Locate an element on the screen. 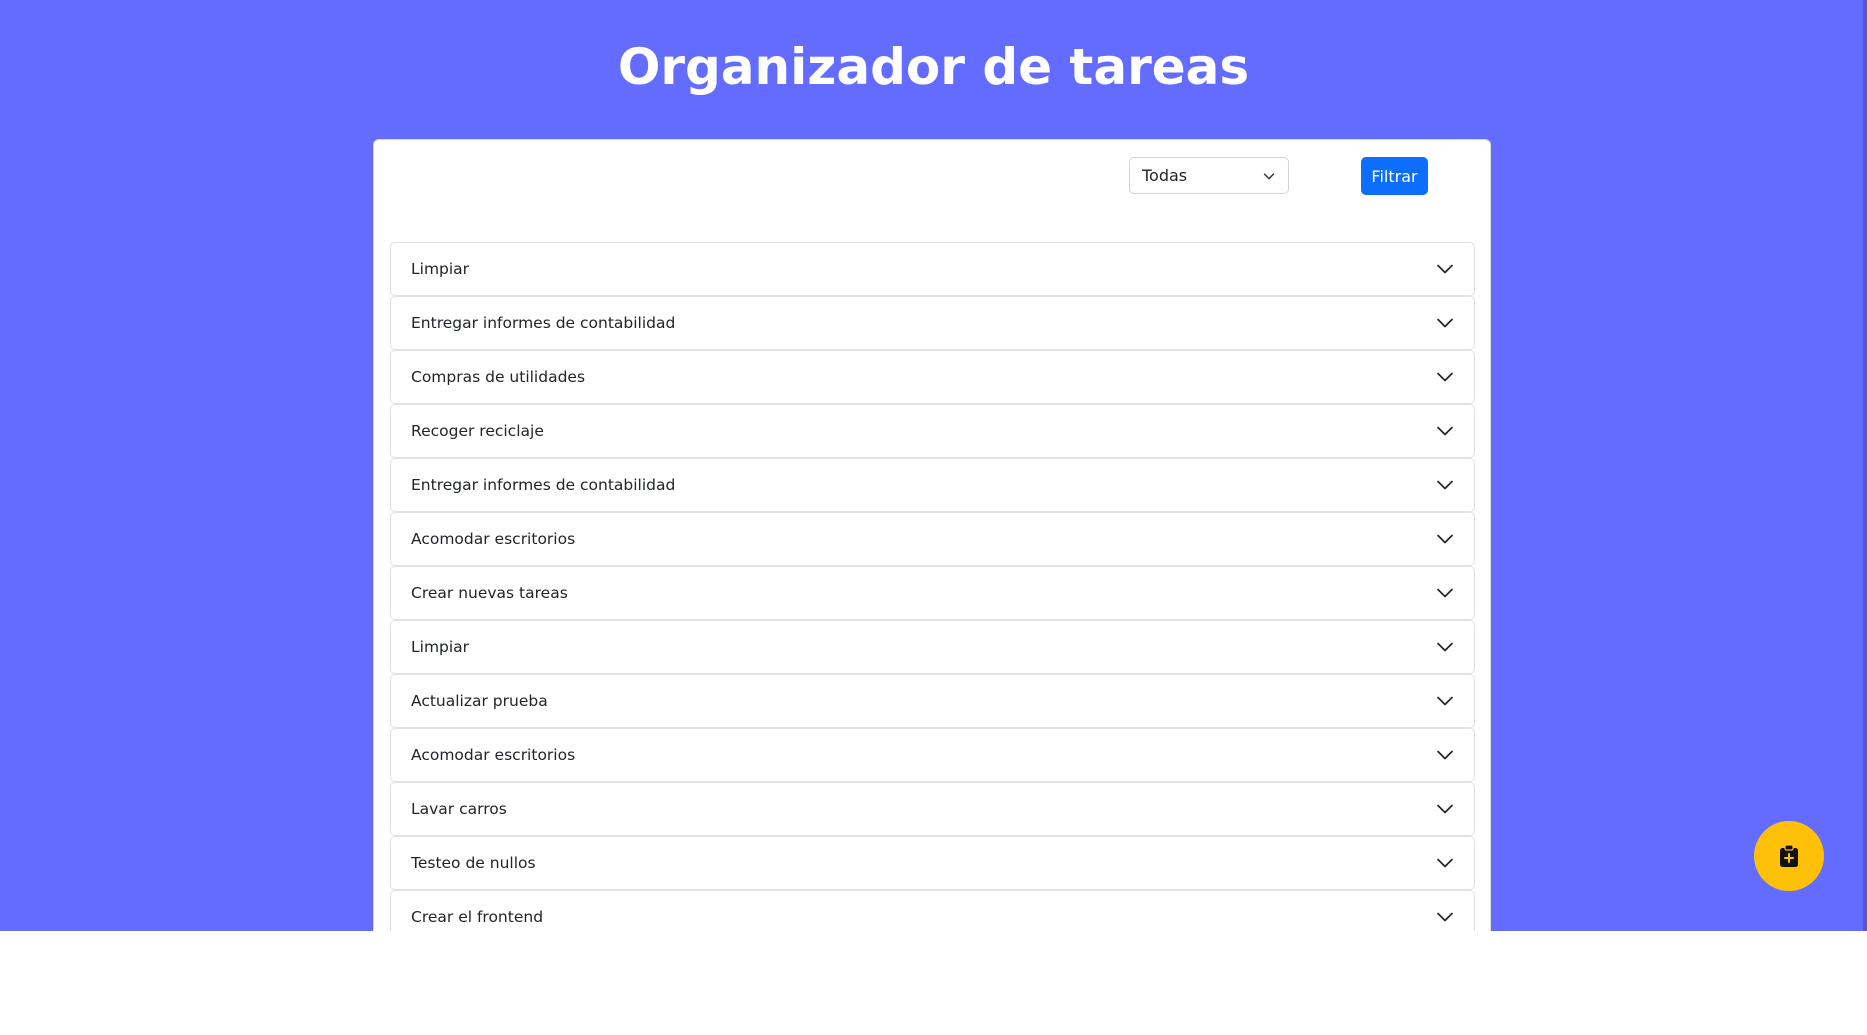 This screenshot has width=1867, height=1035. task-label: Crear el frontend is located at coordinates (477, 917).